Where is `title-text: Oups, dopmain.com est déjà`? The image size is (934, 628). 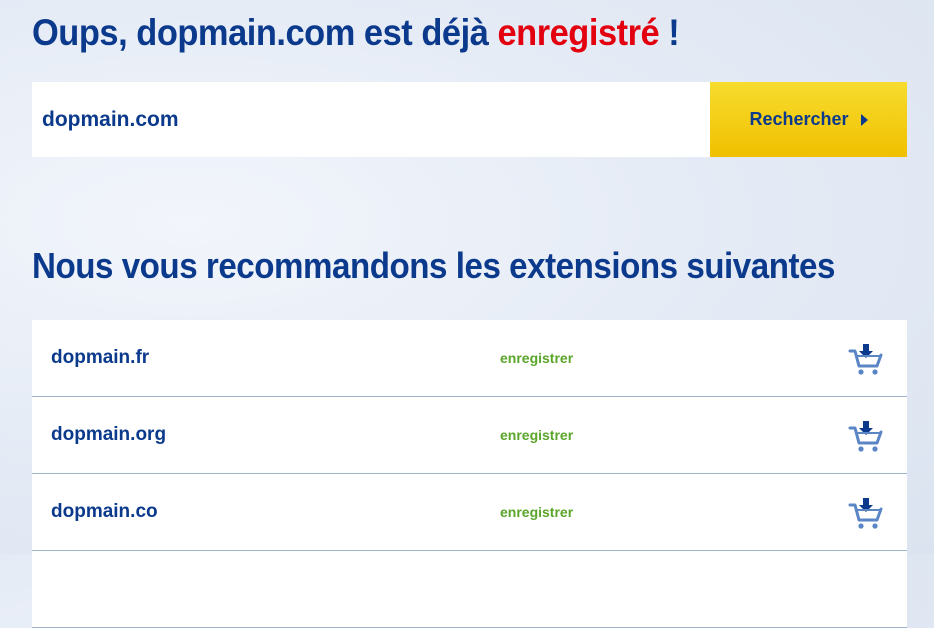 title-text: Oups, dopmain.com est déjà is located at coordinates (260, 32).